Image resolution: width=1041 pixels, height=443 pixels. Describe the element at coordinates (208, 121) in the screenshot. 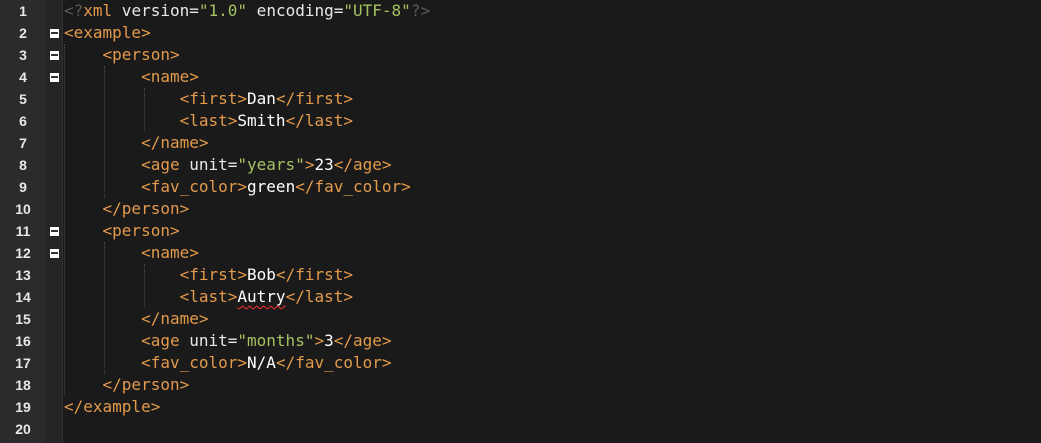

I see `code-text: <last>Smith</last>` at that location.